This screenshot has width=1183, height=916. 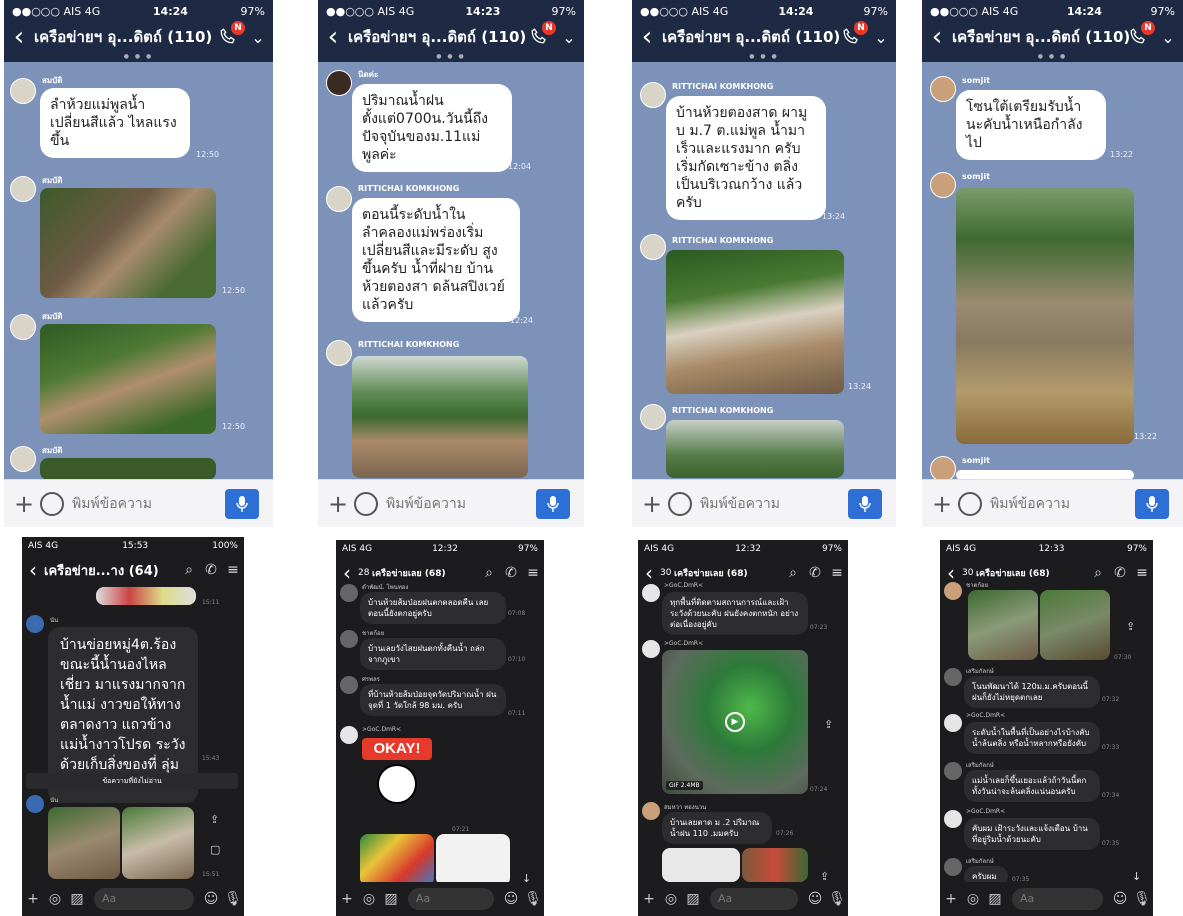 I want to click on back-count: 28, so click(x=365, y=573).